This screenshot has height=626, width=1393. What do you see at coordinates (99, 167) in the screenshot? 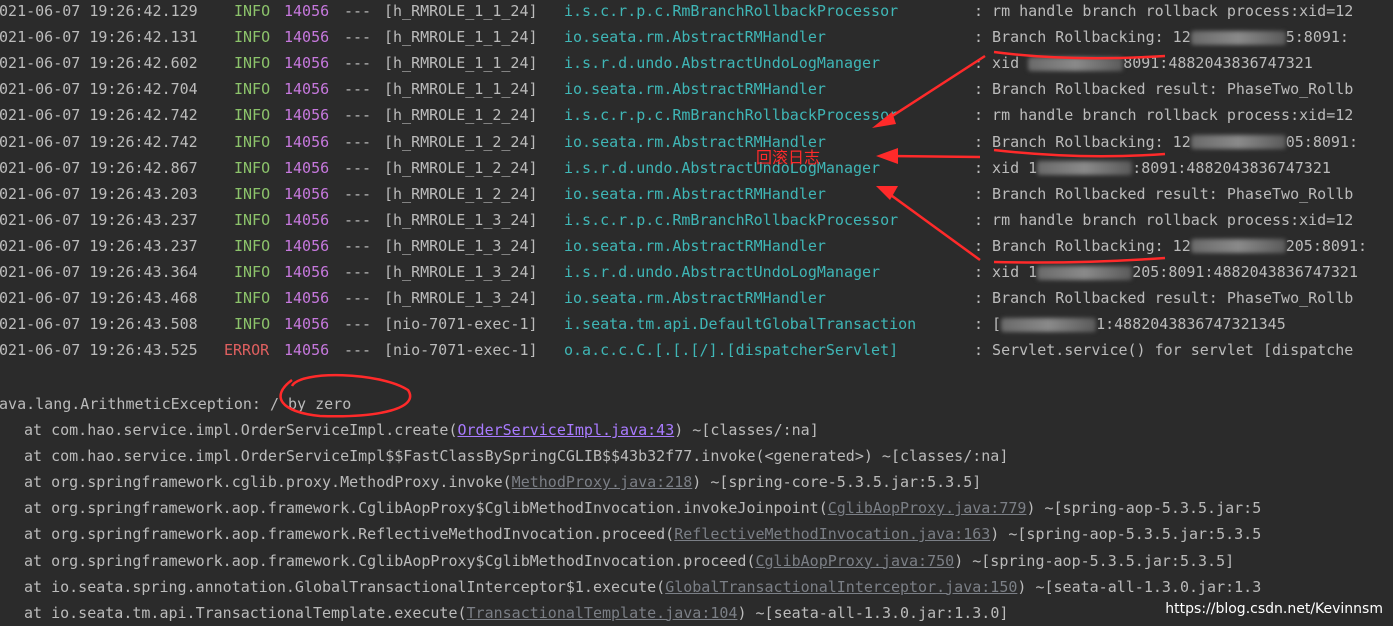
I see `log-timestamp: 2021-06-07 19:26:42.867` at bounding box center [99, 167].